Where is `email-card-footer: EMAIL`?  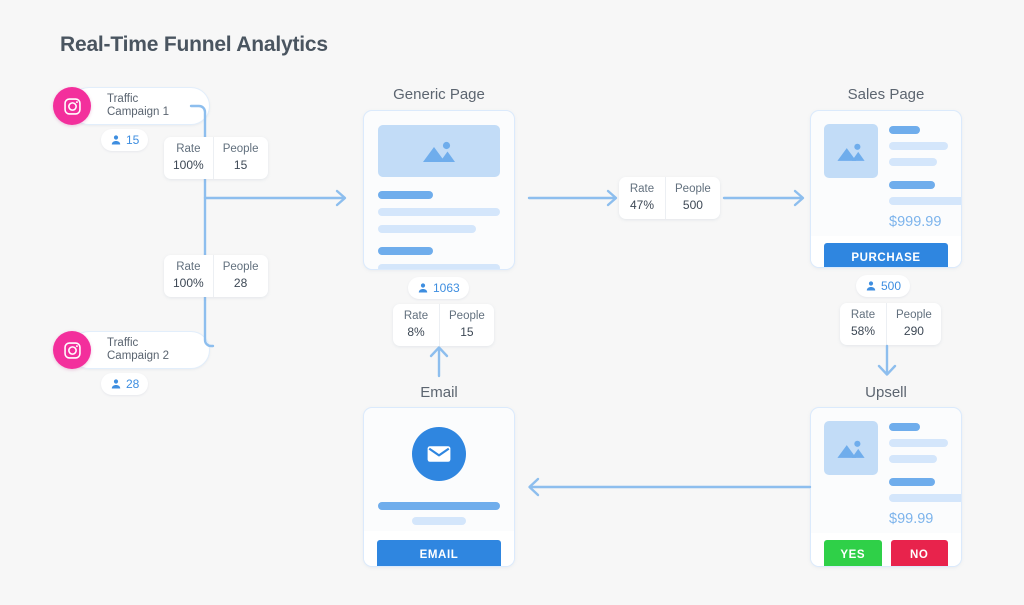 email-card-footer: EMAIL is located at coordinates (439, 548).